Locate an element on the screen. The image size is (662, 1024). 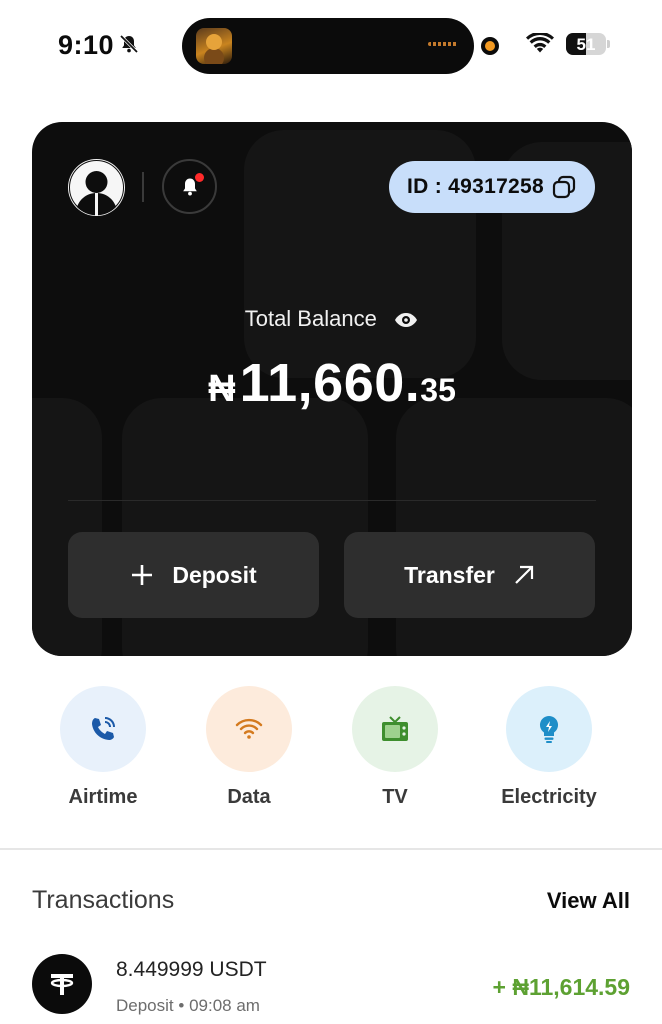
tether-icon is located at coordinates (62, 984).